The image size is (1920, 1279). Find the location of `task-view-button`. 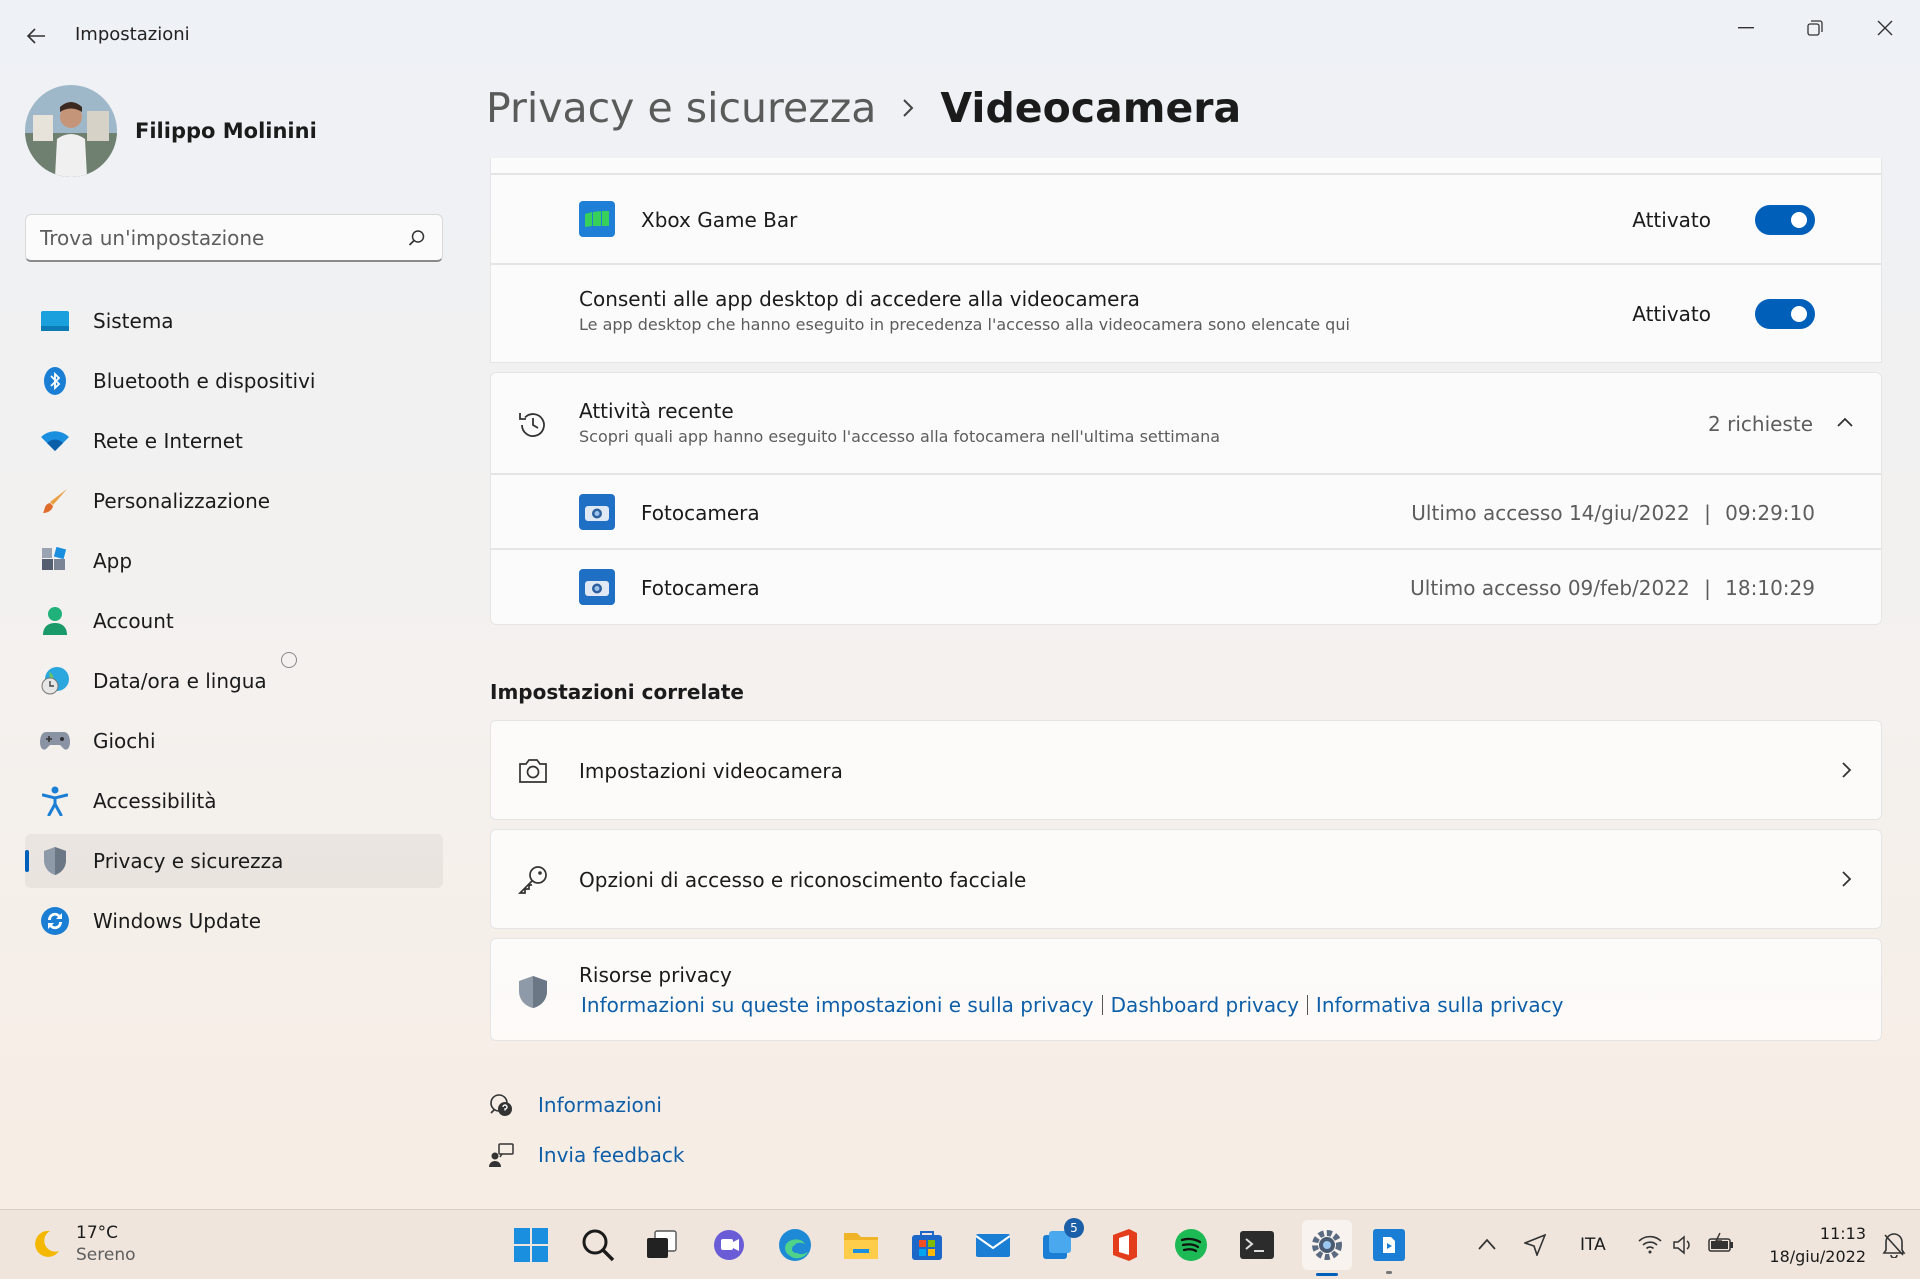

task-view-button is located at coordinates (661, 1245).